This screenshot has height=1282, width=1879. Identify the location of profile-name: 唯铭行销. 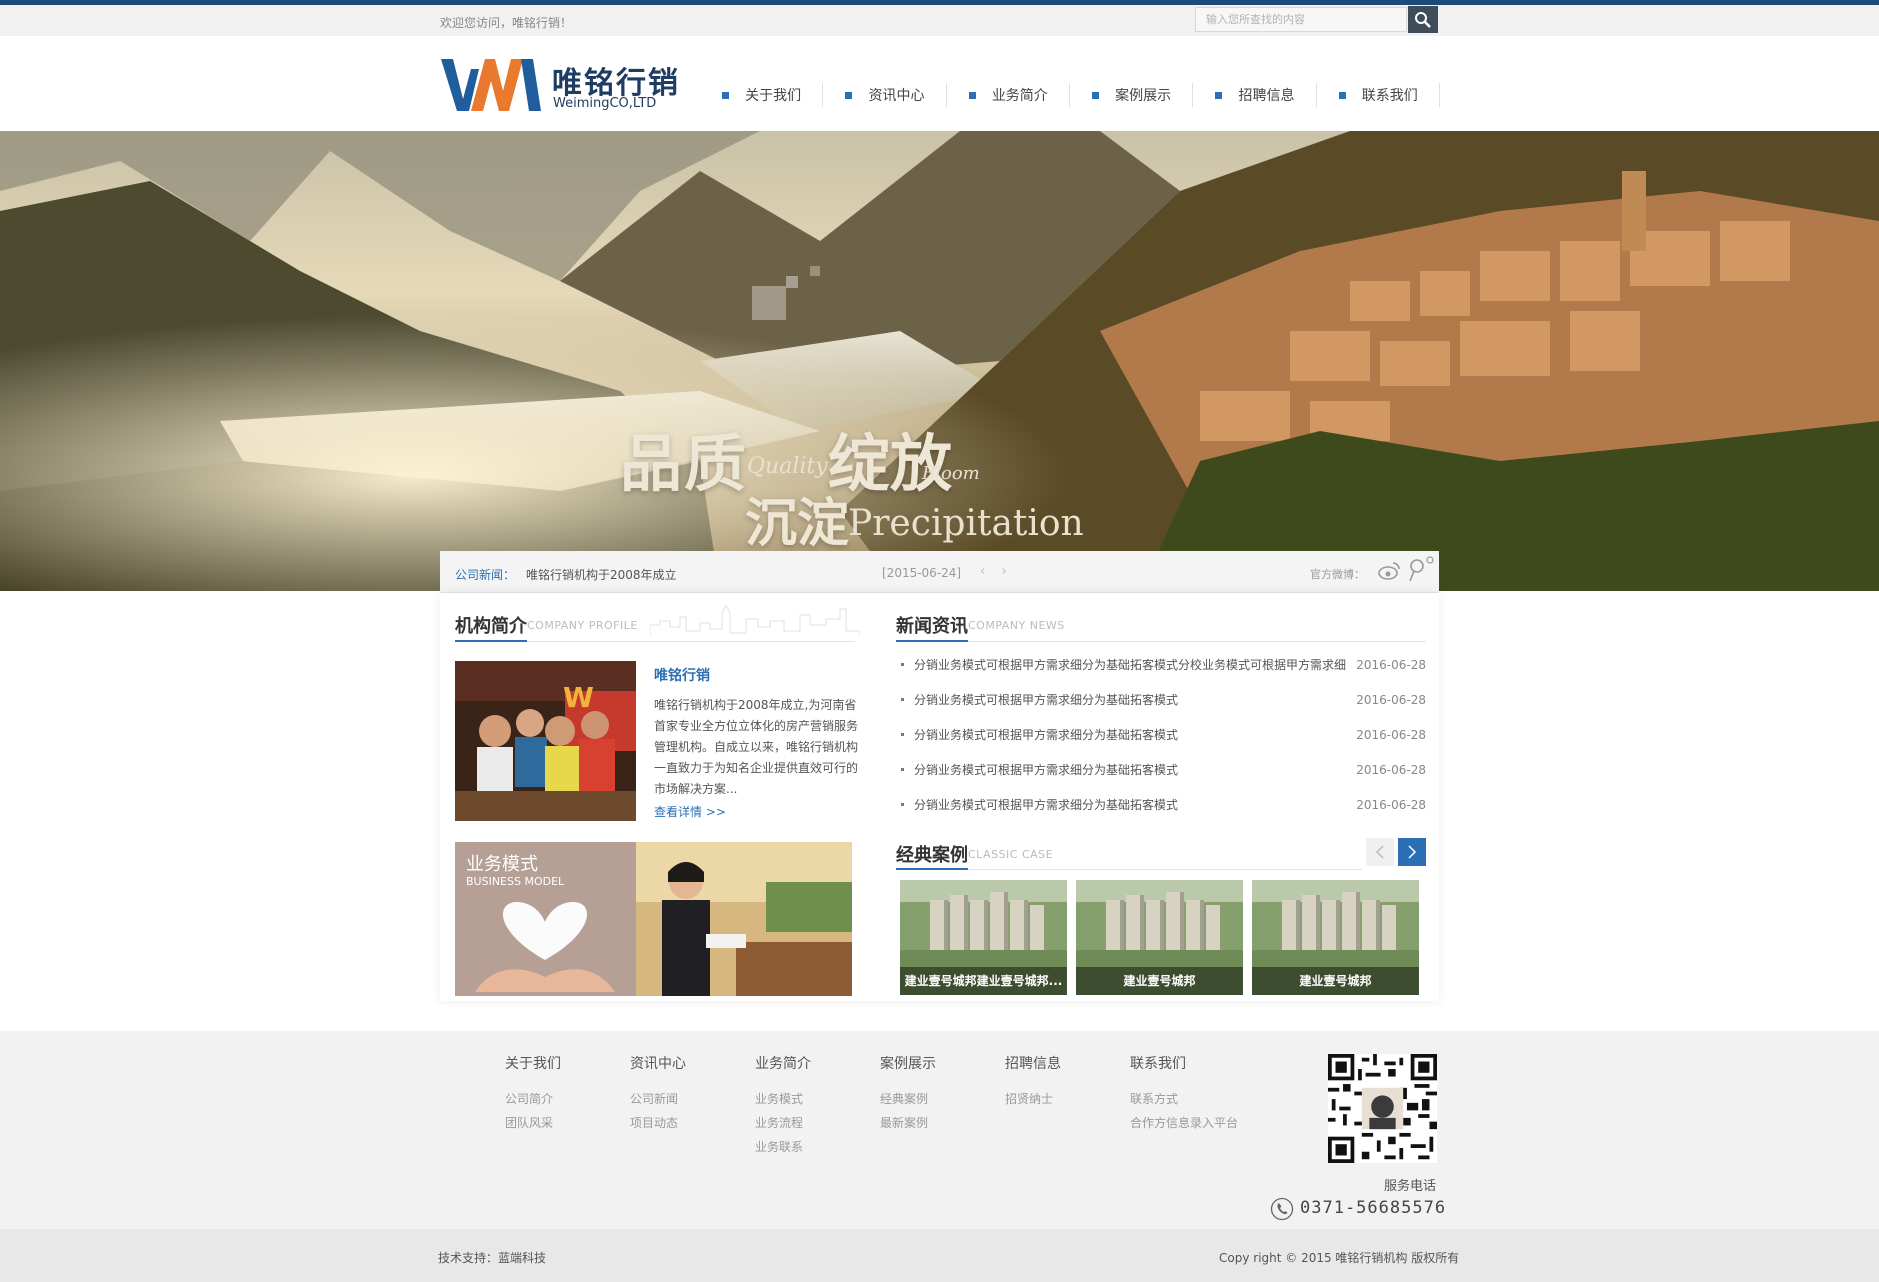
(682, 675).